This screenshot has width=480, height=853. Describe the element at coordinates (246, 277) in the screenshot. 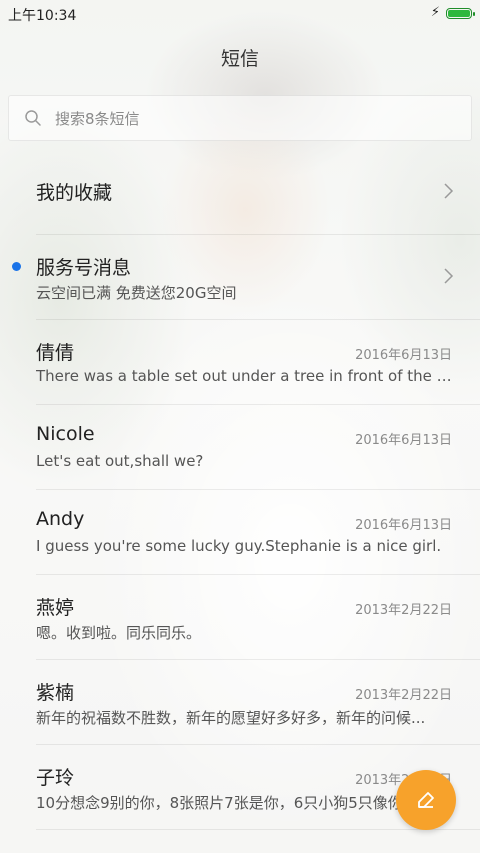

I see `conversation-row: 服务号消息云空间已满 免费送您20G空间` at that location.